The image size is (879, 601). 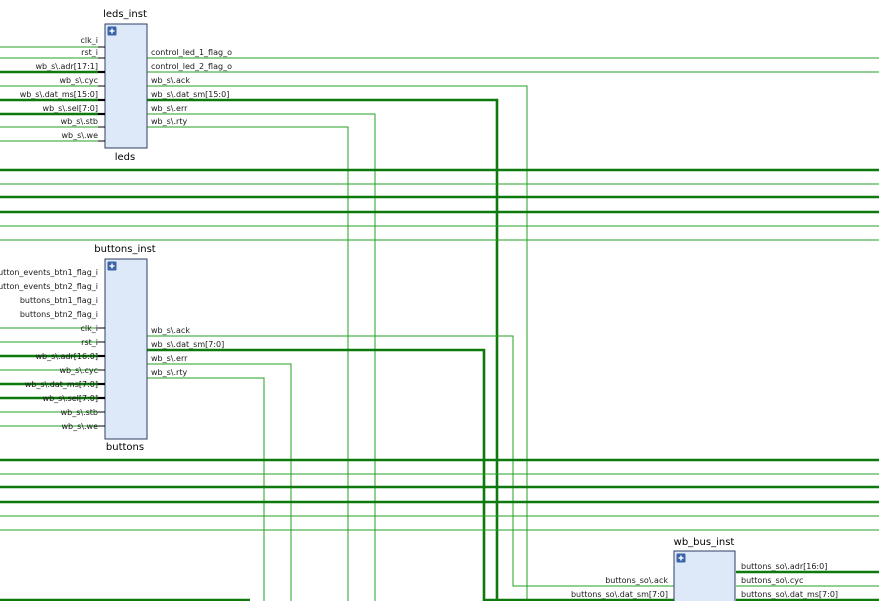 What do you see at coordinates (66, 356) in the screenshot?
I see `pin-label: wb_s\.adr[16:0]` at bounding box center [66, 356].